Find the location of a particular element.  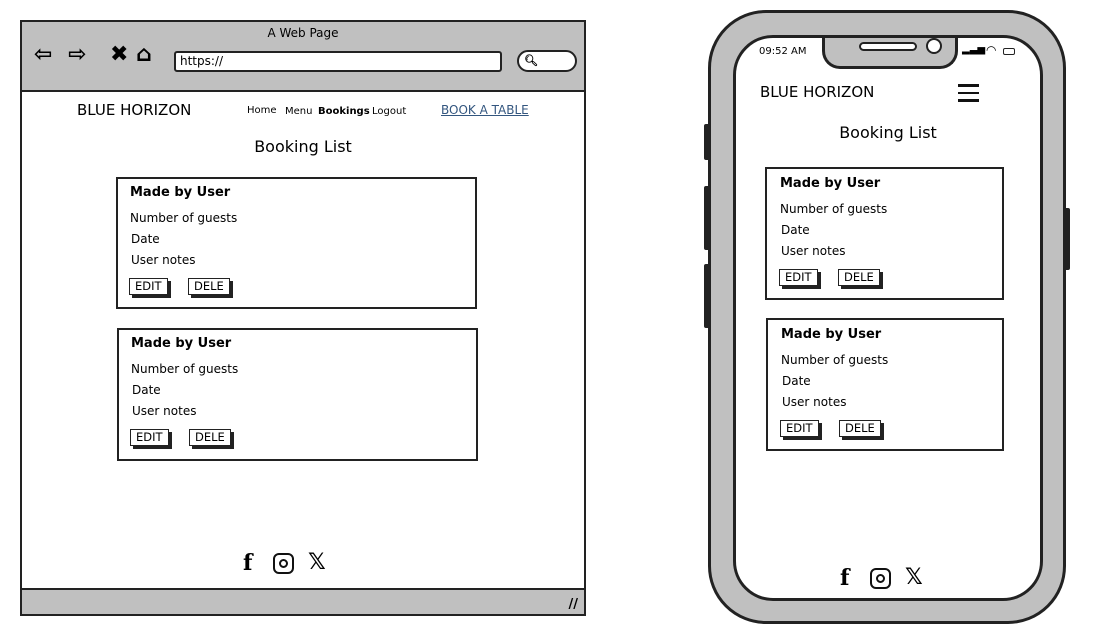

hamburger-menu-icon is located at coordinates (968, 93).